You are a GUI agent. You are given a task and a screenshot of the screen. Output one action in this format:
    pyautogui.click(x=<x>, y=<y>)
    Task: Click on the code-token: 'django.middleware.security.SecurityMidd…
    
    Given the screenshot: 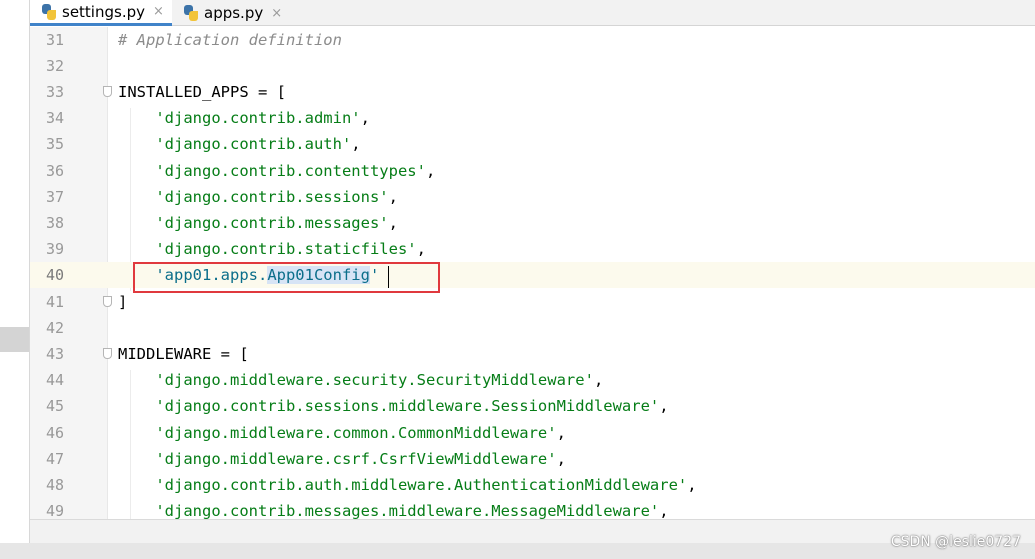 What is the action you would take?
    pyautogui.click(x=374, y=380)
    